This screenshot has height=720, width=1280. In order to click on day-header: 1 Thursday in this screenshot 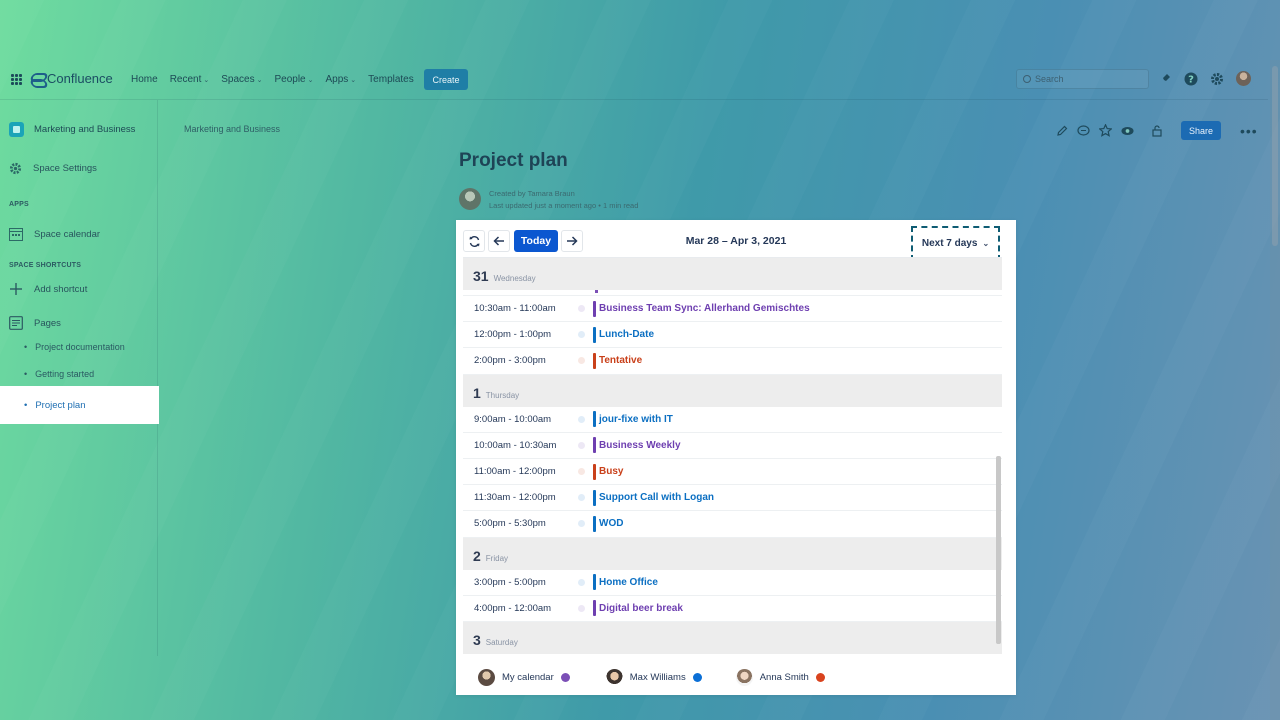, I will do `click(732, 390)`.